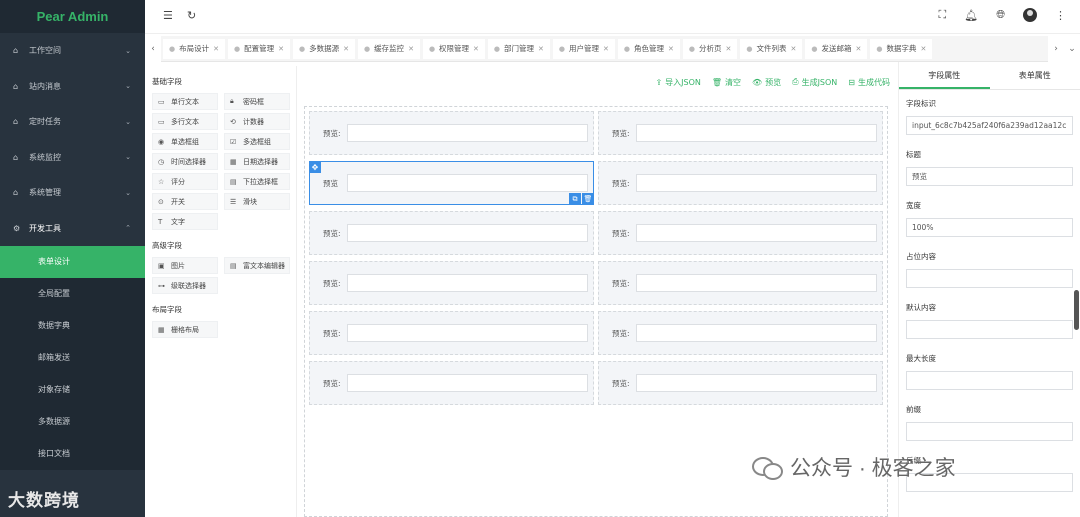 This screenshot has height=517, width=1080. Describe the element at coordinates (836, 48) in the screenshot. I see `tab-item: ● 发送邮箱 ✕` at that location.